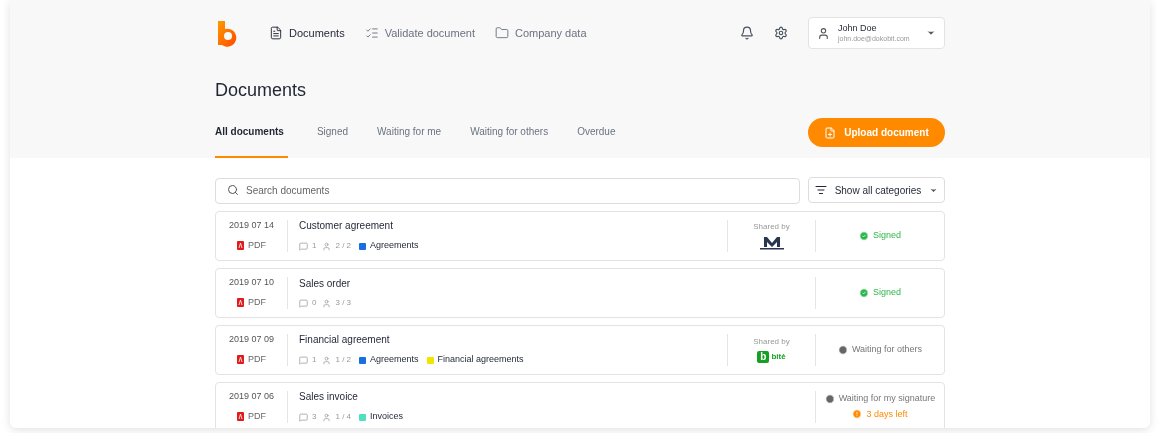 Image resolution: width=1160 pixels, height=433 pixels. Describe the element at coordinates (419, 33) in the screenshot. I see `nav-link: Validate document` at that location.